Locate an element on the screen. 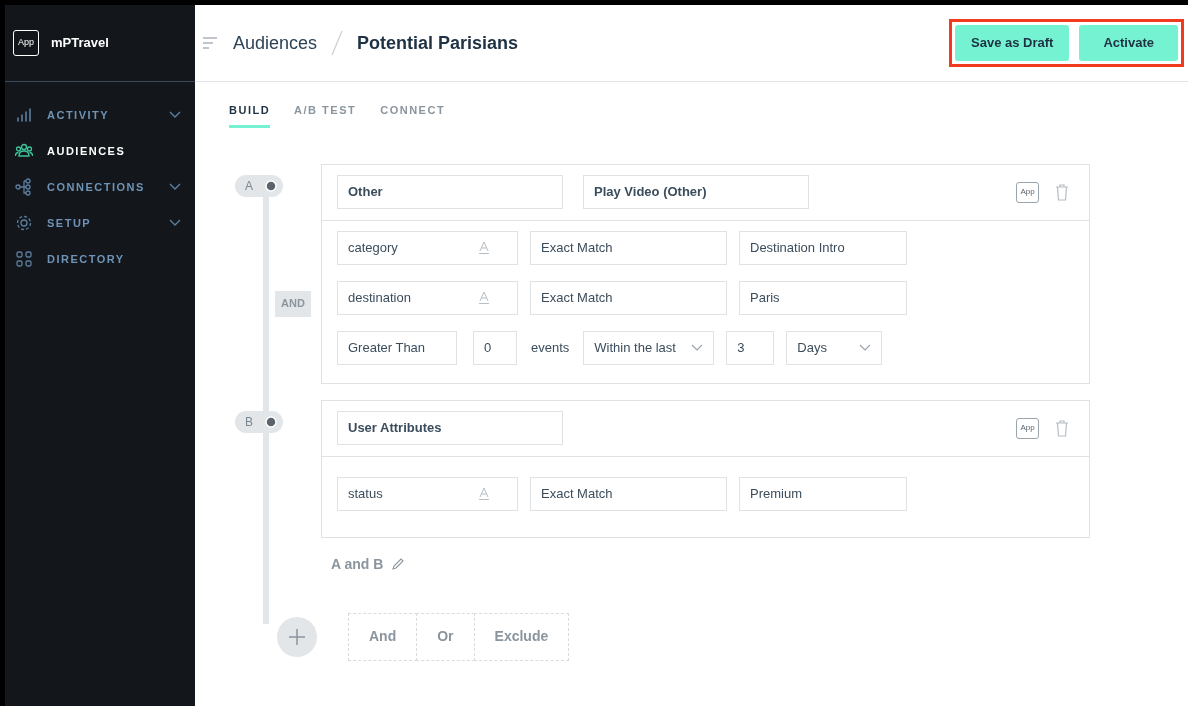 Image resolution: width=1188 pixels, height=706 pixels. text-field: category is located at coordinates (427, 247).